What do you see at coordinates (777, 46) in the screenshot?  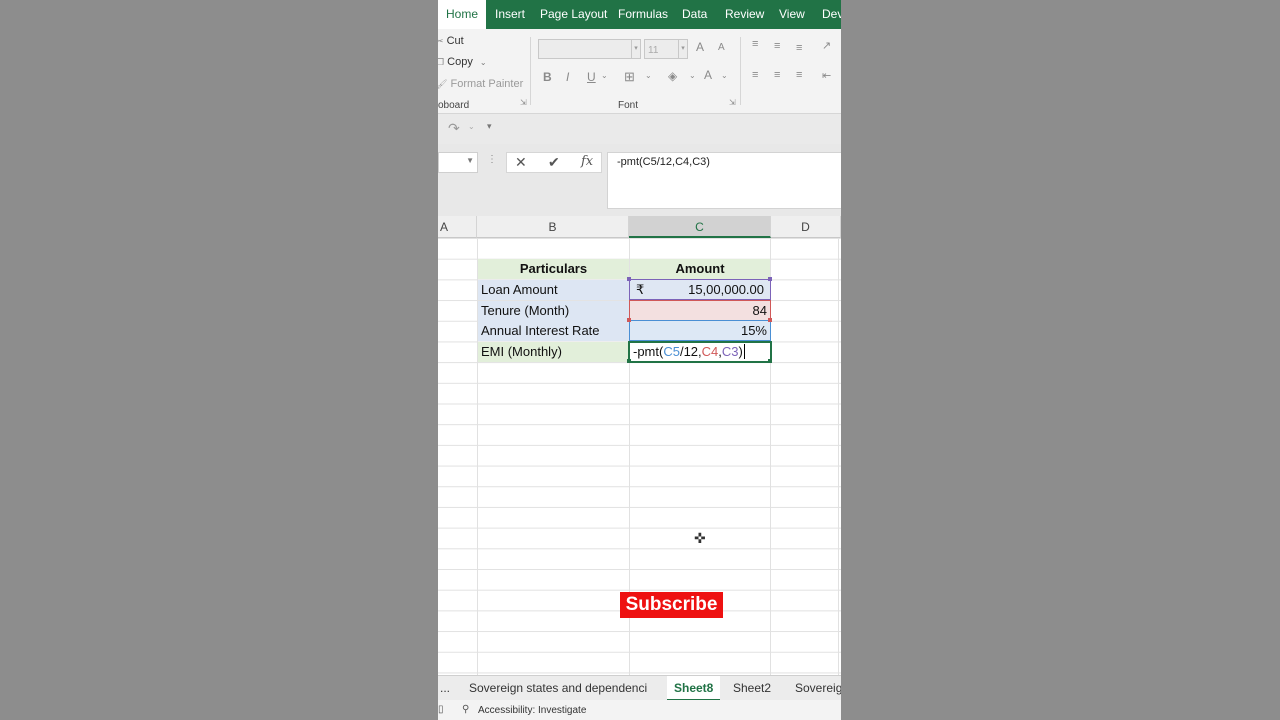 I see `align-middle-icon: ≡` at bounding box center [777, 46].